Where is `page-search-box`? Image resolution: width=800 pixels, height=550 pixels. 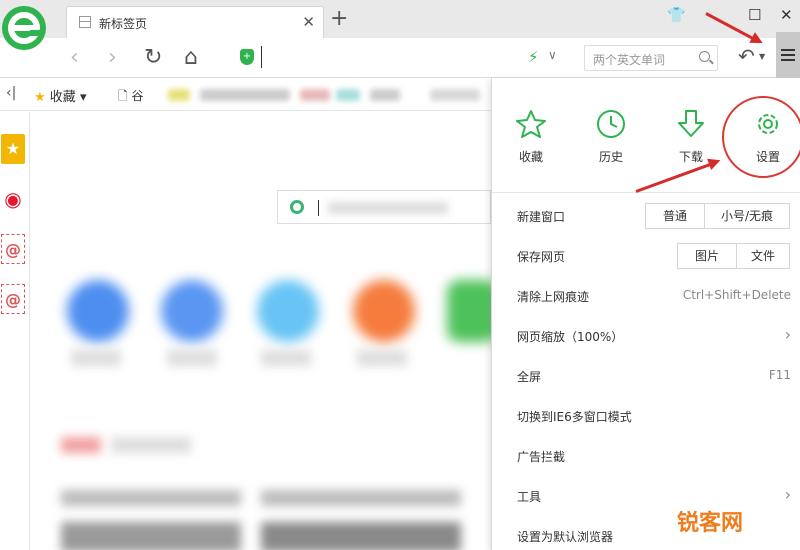 page-search-box is located at coordinates (384, 207).